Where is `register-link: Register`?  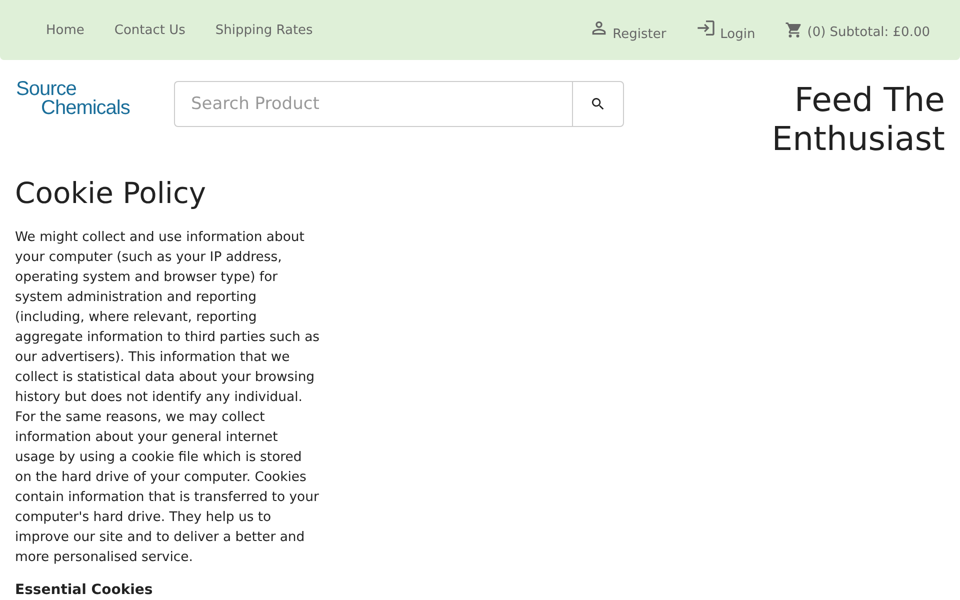 register-link: Register is located at coordinates (627, 30).